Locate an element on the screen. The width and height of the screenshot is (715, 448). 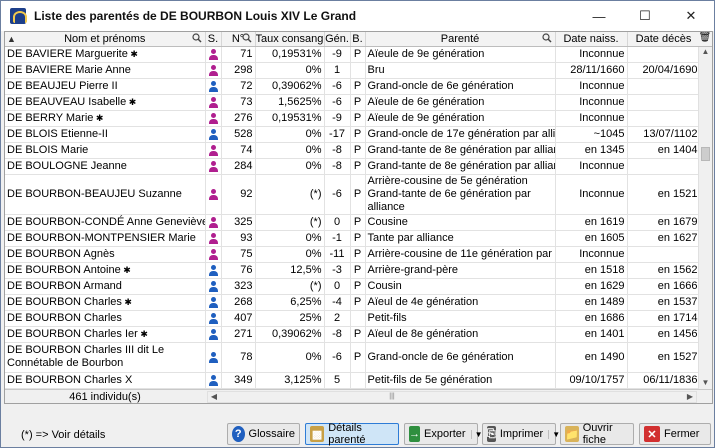
glossaire-button: ? Glossaire is located at coordinates (263, 434).